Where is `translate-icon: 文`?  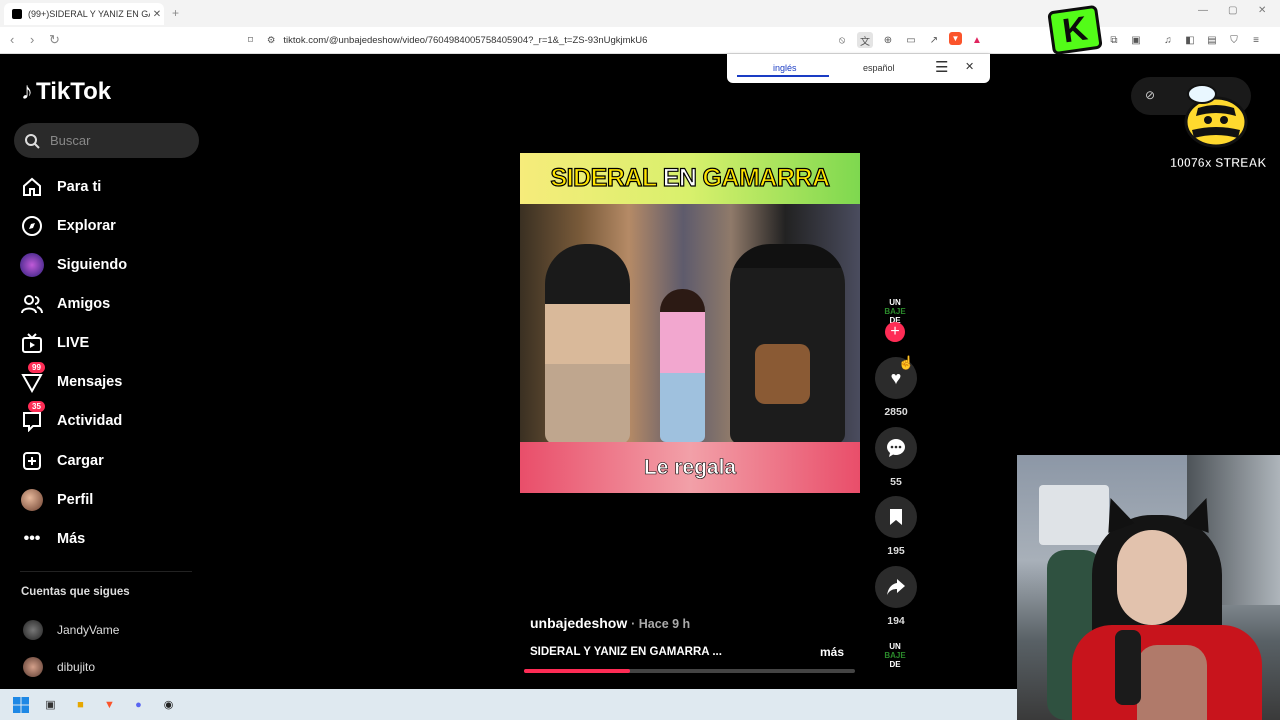 translate-icon: 文 is located at coordinates (865, 40).